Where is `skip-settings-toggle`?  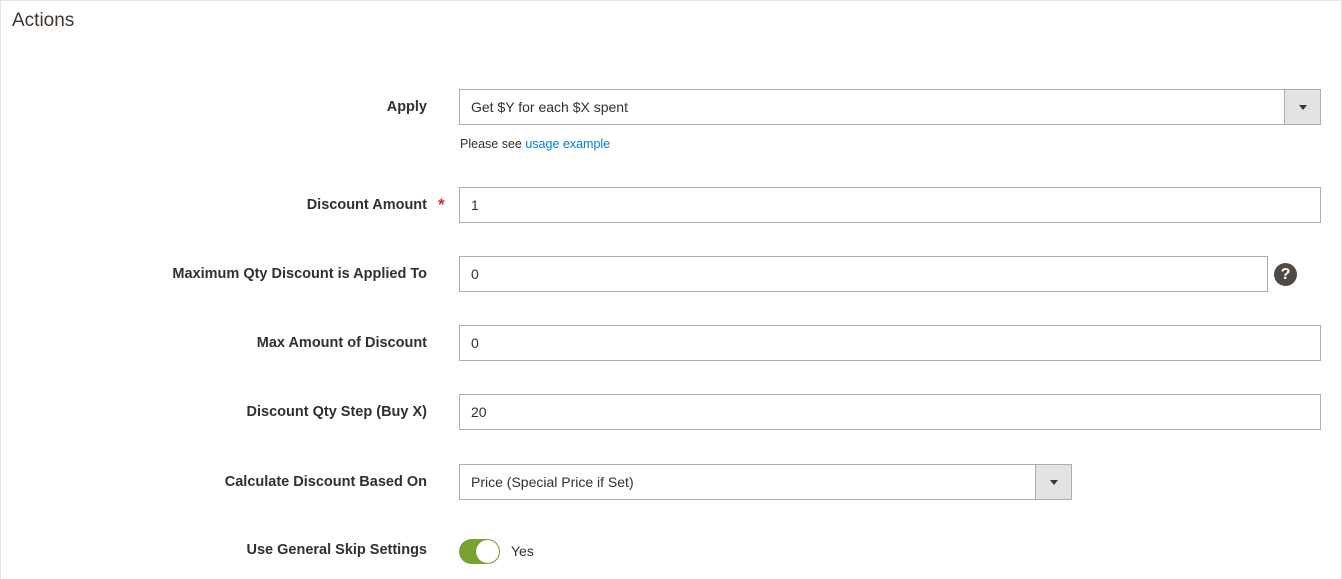
skip-settings-toggle is located at coordinates (479, 551).